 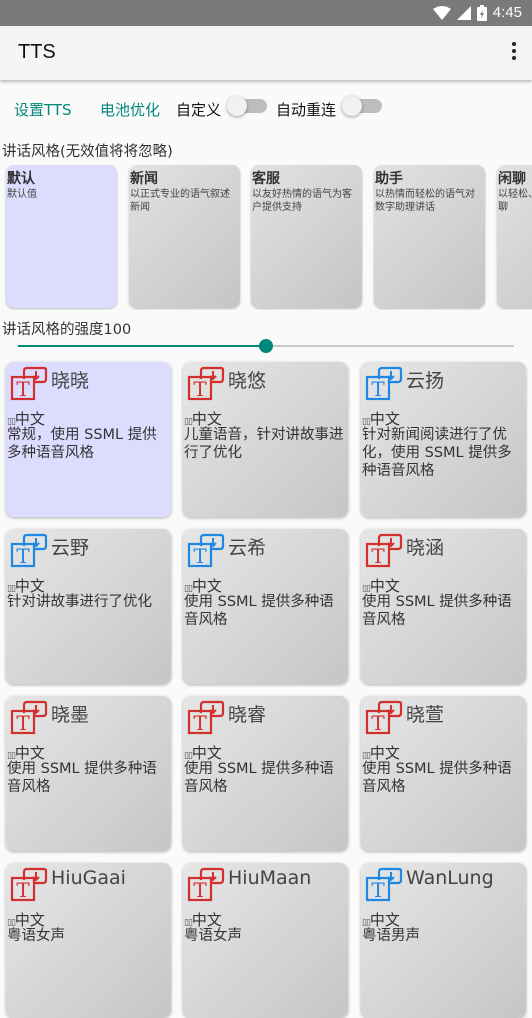 I want to click on voice-card: T 晓墨 ▯▯中文 使用 SSML 提供多种语音风格, so click(x=88, y=773).